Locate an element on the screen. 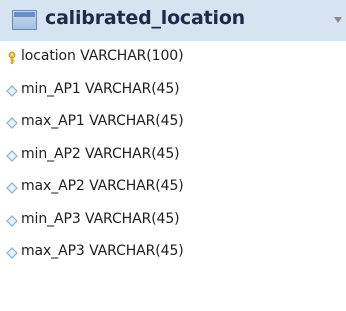  column-row-max-ap2: max_AP2 VARCHAR(45) is located at coordinates (173, 187).